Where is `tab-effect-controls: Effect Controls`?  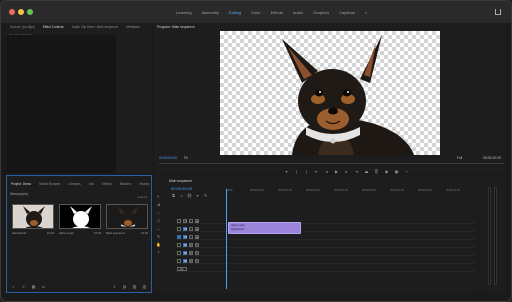 tab-effect-controls: Effect Controls is located at coordinates (53, 27).